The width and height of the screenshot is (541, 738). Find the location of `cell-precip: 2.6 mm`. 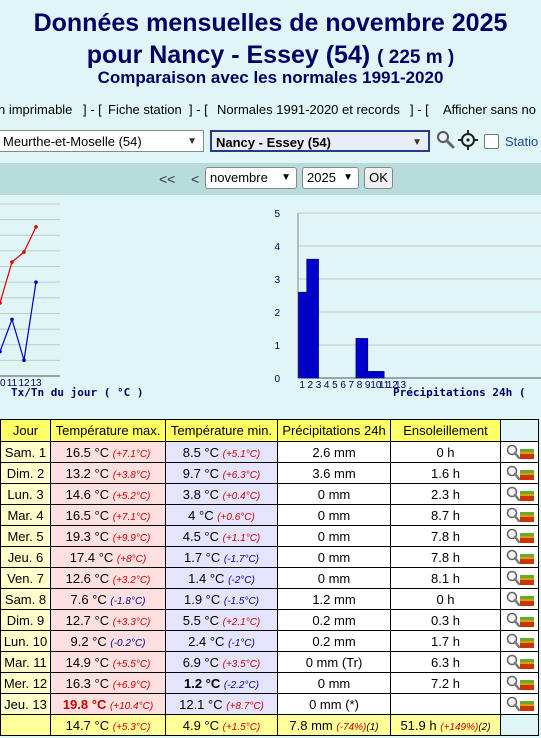

cell-precip: 2.6 mm is located at coordinates (334, 452).